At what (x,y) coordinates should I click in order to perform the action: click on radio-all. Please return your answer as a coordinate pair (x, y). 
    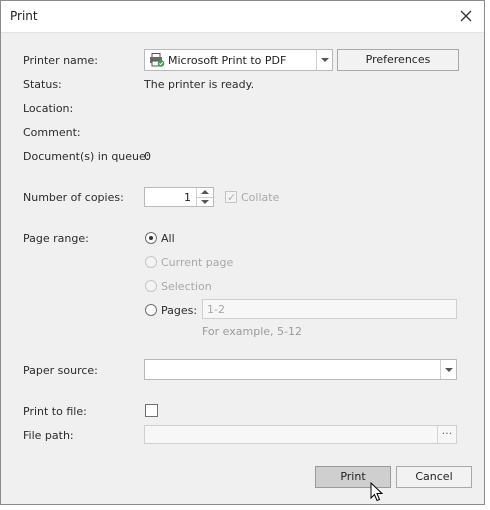
    Looking at the image, I should click on (151, 238).